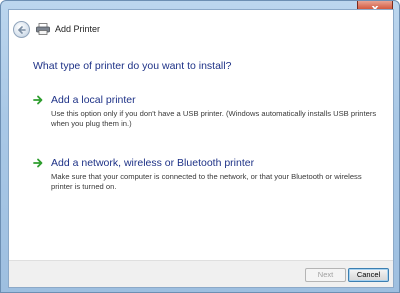 The image size is (400, 293). What do you see at coordinates (325, 275) in the screenshot?
I see `next-button: Next` at bounding box center [325, 275].